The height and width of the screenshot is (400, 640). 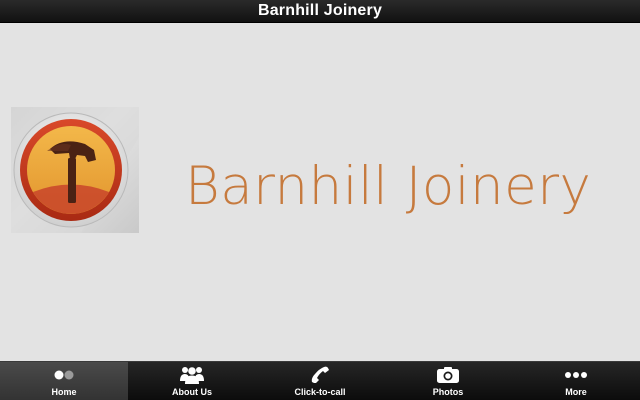 I want to click on hammer-logo-icon, so click(x=75, y=170).